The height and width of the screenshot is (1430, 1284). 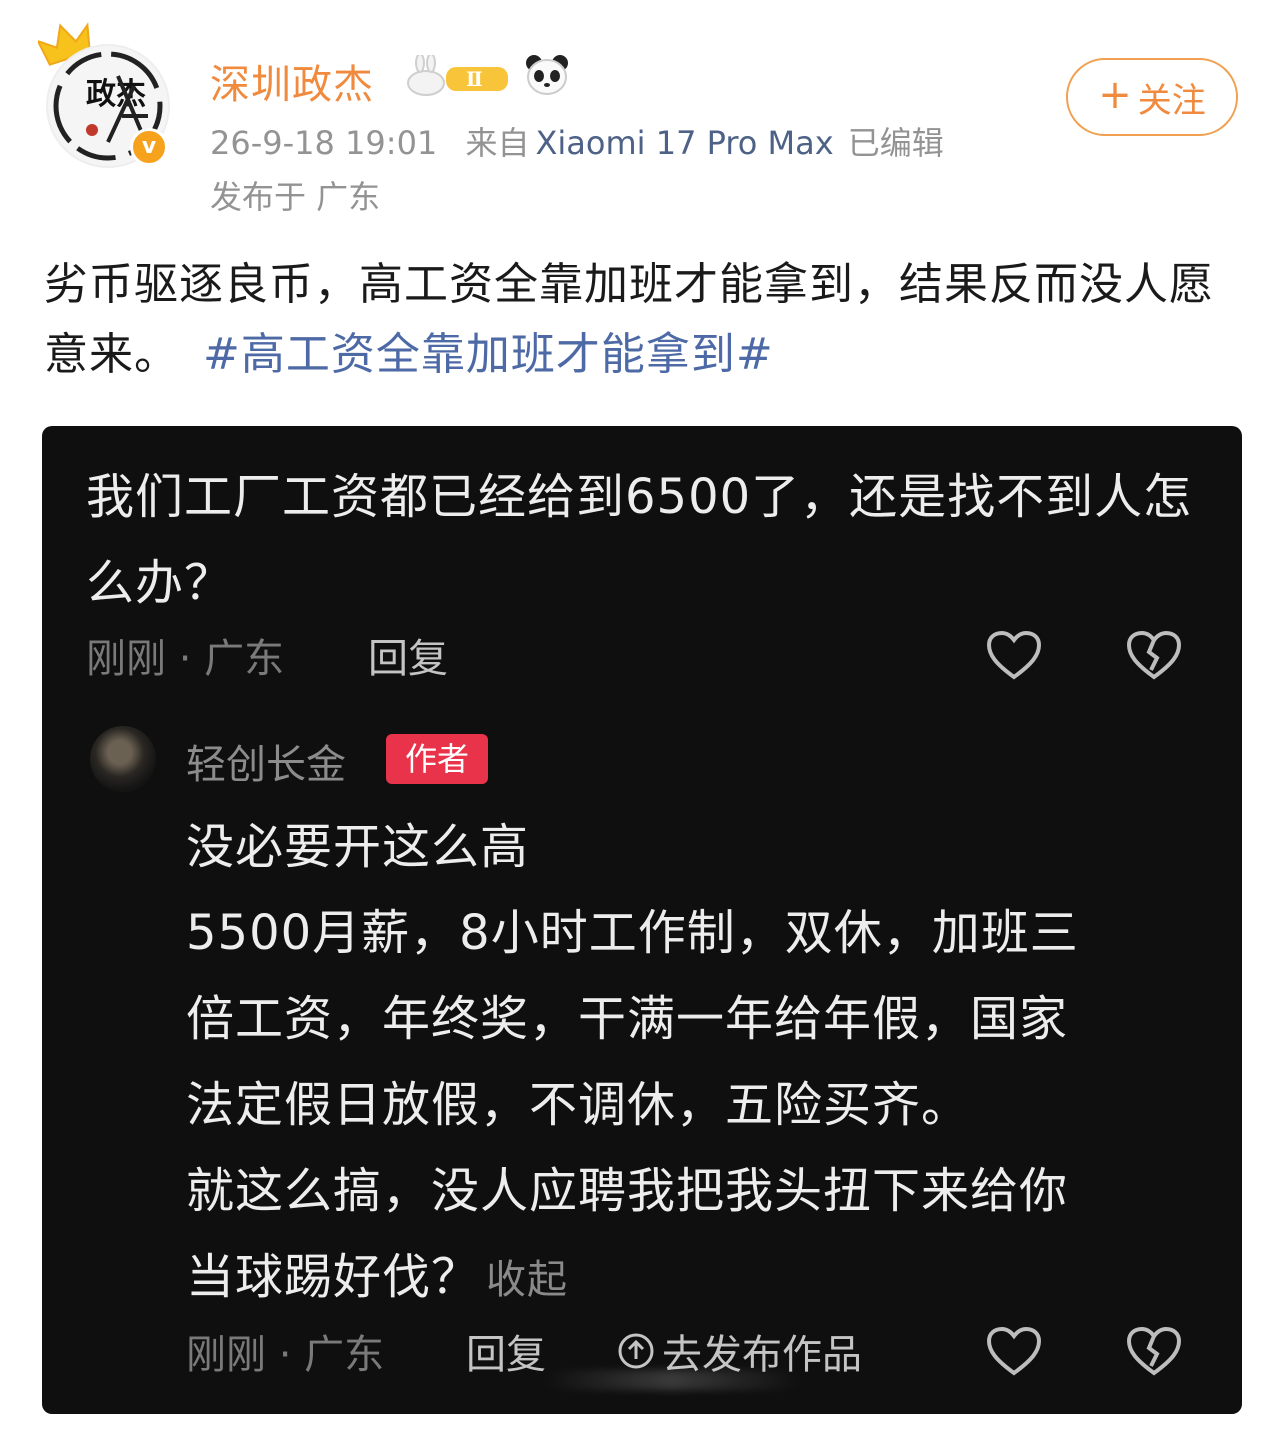 I want to click on follow-label: 关注, so click(x=1171, y=100).